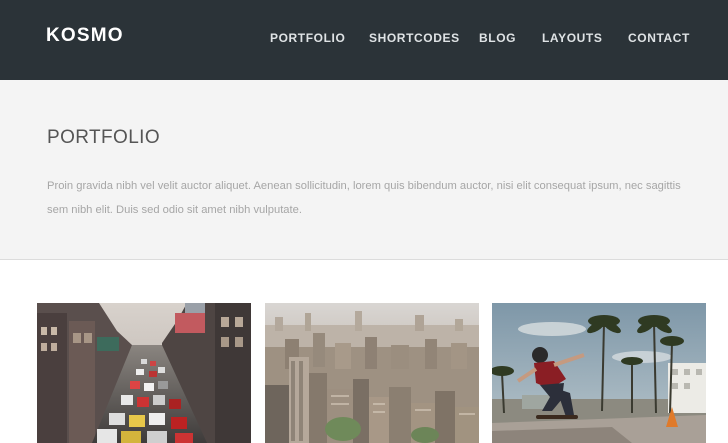 The height and width of the screenshot is (443, 728). What do you see at coordinates (572, 38) in the screenshot?
I see `nav-item-layouts: LAYOUTS` at bounding box center [572, 38].